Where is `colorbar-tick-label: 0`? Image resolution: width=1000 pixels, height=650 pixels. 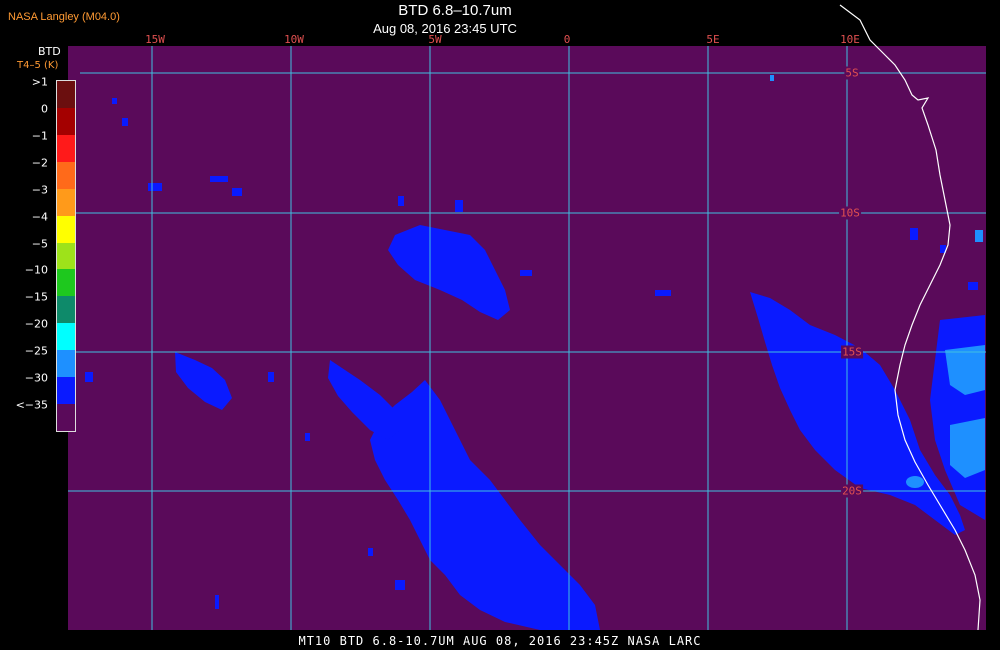
colorbar-tick-label: 0 is located at coordinates (44, 109).